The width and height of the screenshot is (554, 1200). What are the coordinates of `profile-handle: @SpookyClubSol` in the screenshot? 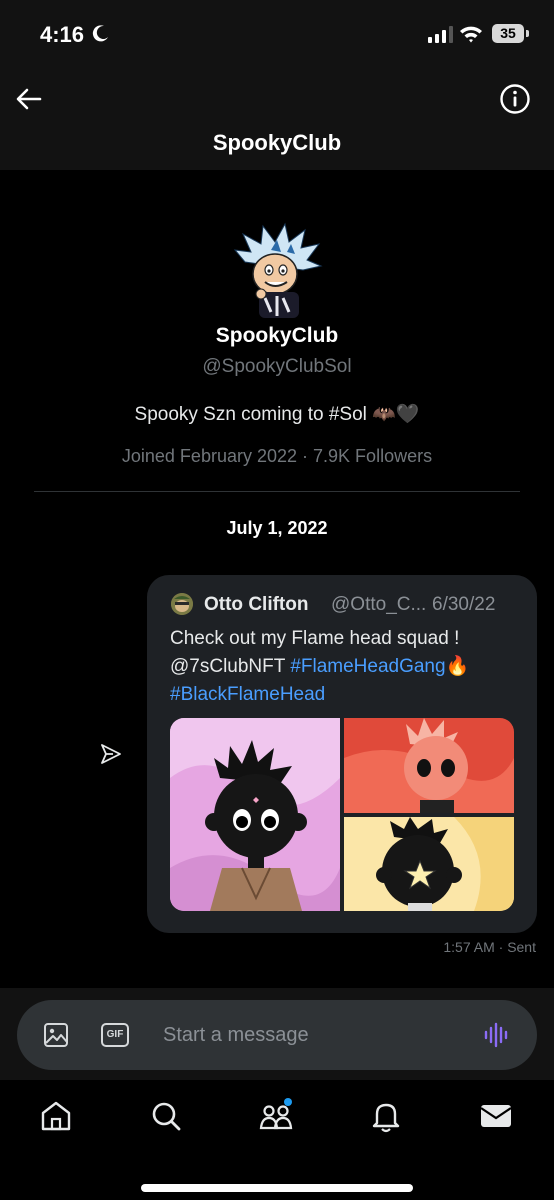 It's located at (277, 367).